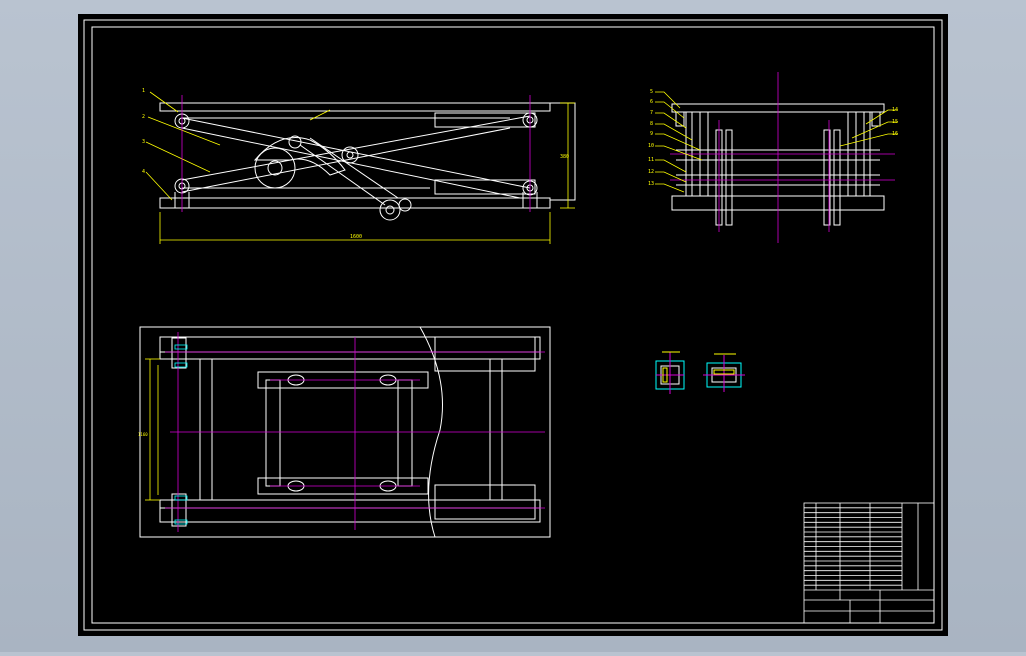  I want to click on callout-15: 15, so click(895, 122).